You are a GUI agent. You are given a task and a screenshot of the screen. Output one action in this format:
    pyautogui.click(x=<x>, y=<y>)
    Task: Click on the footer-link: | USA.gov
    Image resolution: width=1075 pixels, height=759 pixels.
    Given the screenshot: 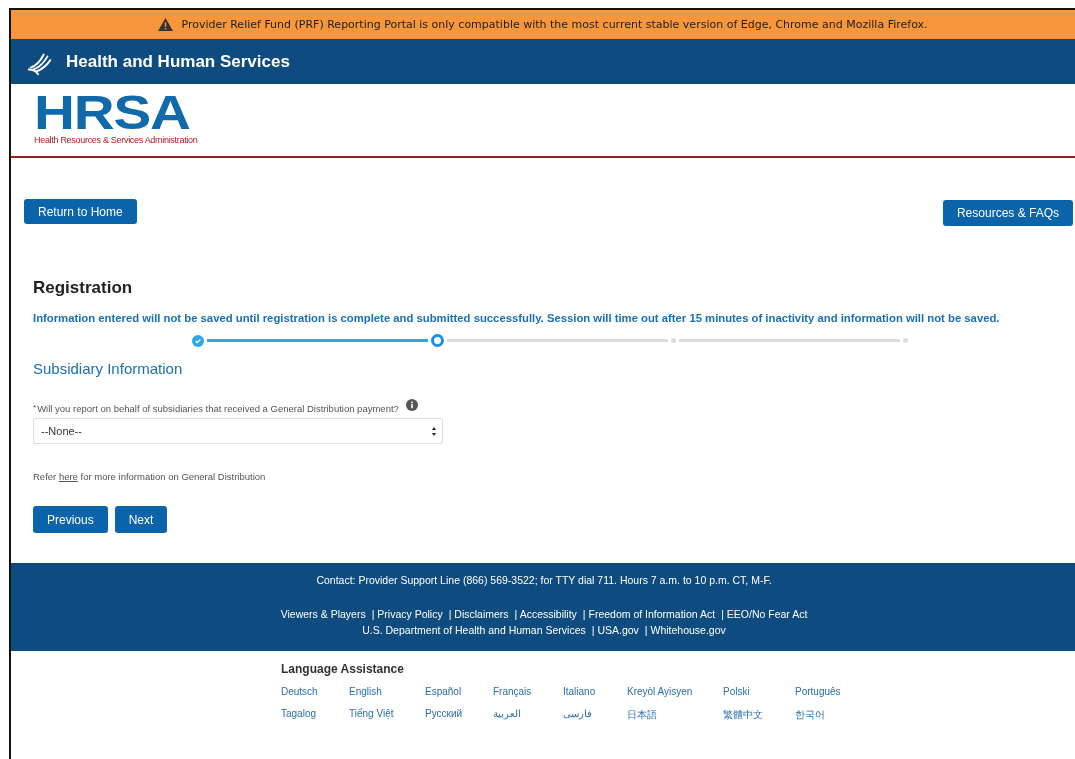 What is the action you would take?
    pyautogui.click(x=615, y=630)
    